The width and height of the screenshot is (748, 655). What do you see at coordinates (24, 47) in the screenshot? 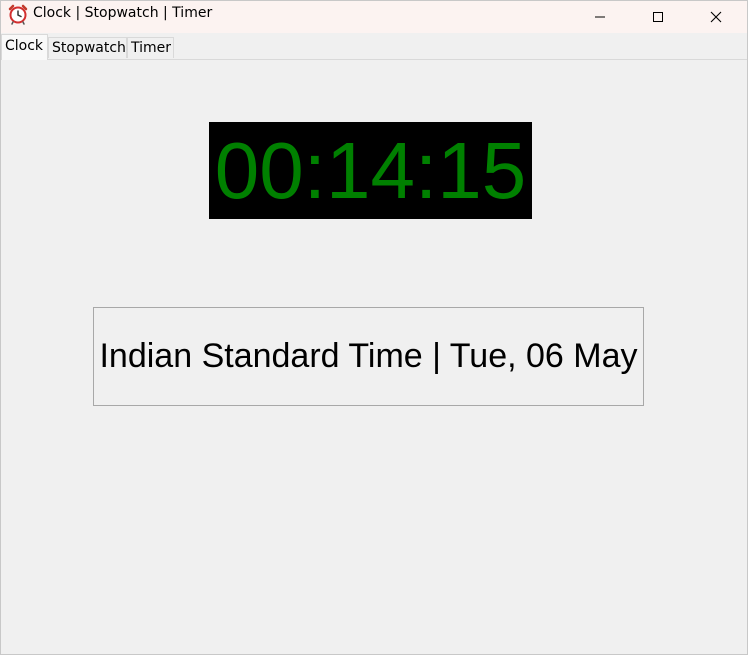
I see `tab-clock: Clock` at bounding box center [24, 47].